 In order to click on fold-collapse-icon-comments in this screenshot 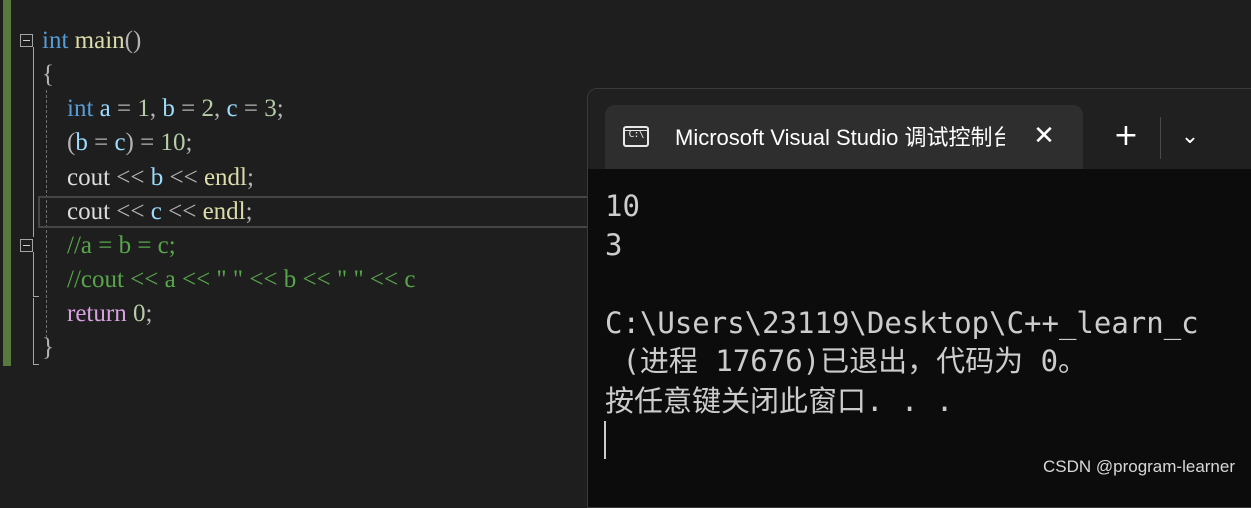, I will do `click(26, 245)`.